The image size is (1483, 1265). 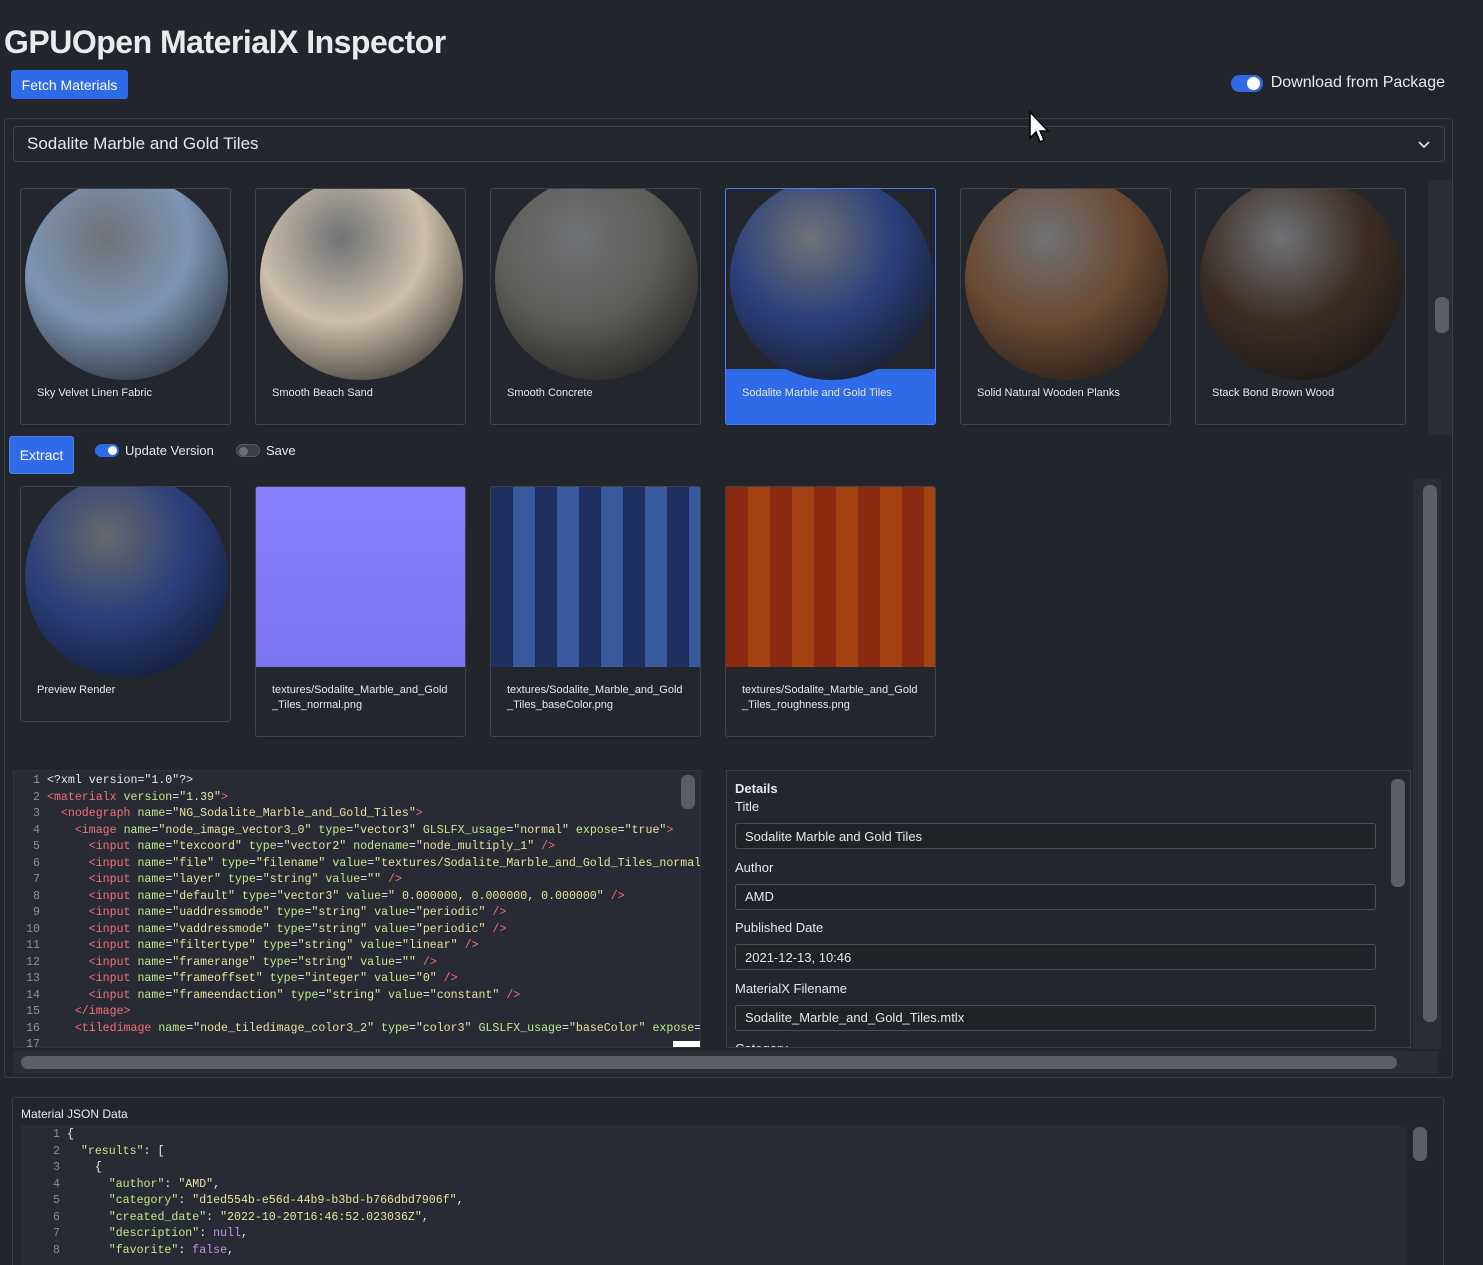 I want to click on save-control: Save, so click(x=266, y=450).